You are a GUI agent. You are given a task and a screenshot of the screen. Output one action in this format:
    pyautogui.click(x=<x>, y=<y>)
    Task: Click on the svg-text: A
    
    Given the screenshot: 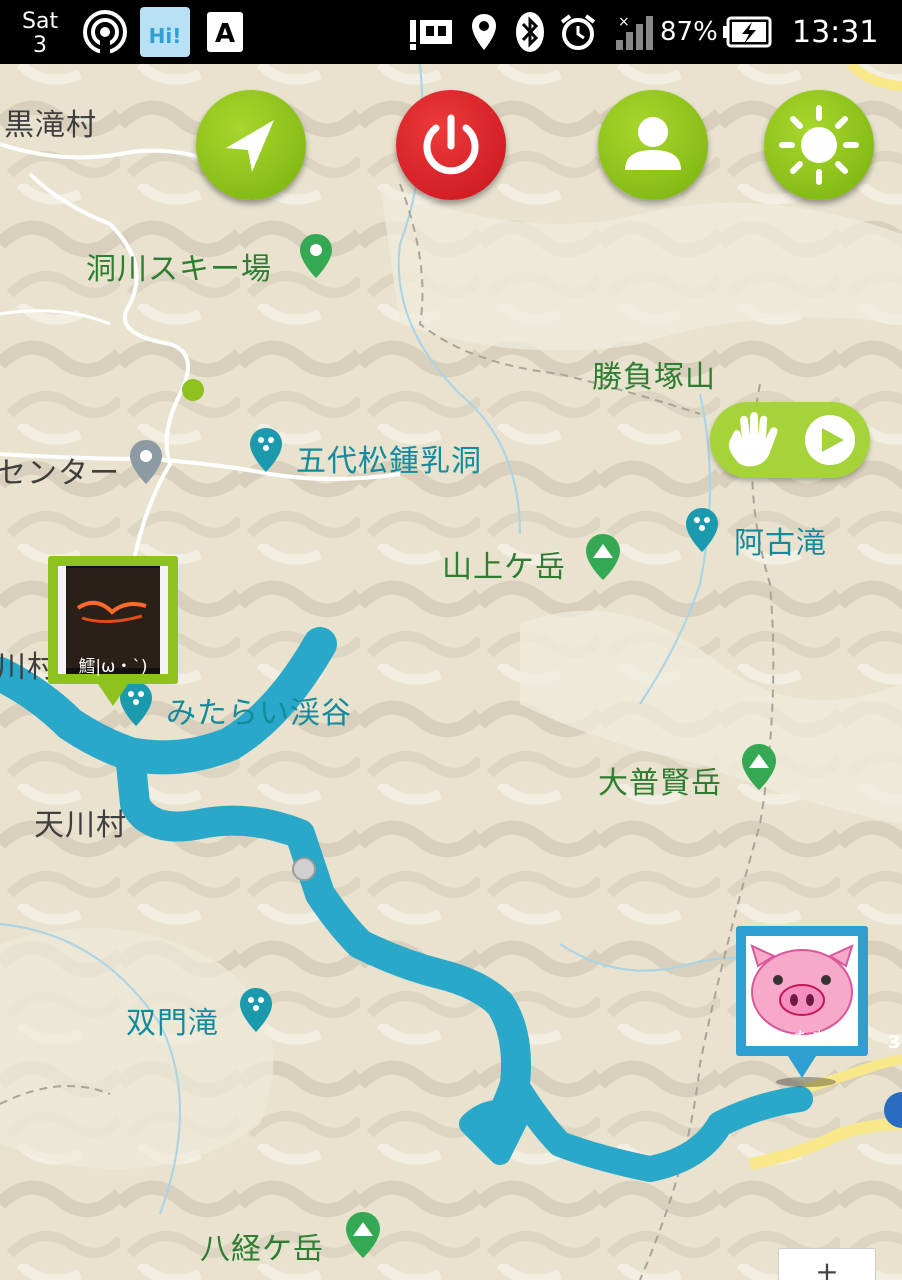 What is the action you would take?
    pyautogui.click(x=225, y=34)
    